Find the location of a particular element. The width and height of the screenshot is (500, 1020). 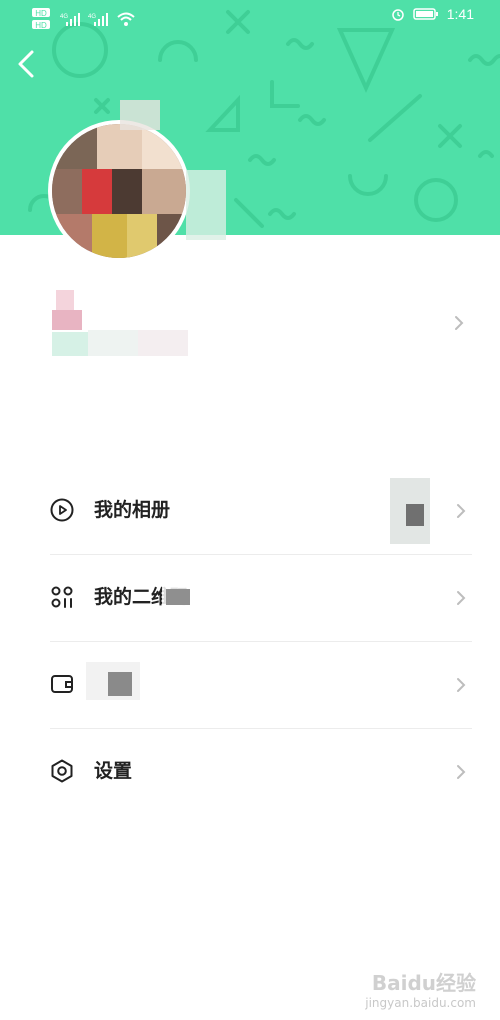

avatar-image is located at coordinates (119, 191).